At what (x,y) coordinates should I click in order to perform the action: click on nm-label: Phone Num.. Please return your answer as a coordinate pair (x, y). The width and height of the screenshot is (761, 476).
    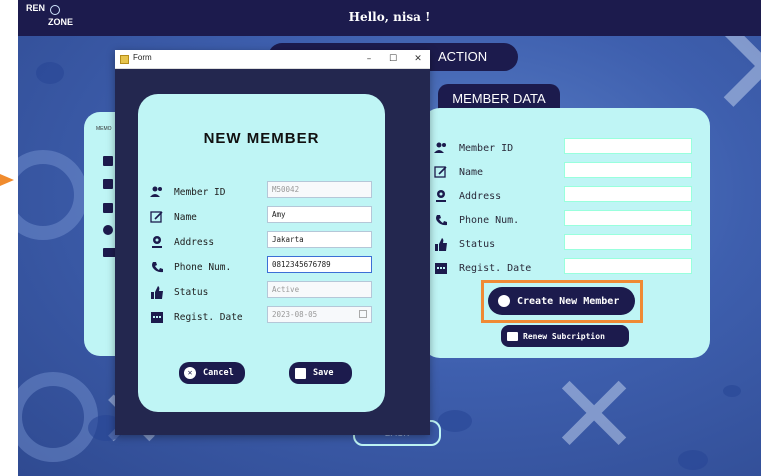
    Looking at the image, I should click on (203, 267).